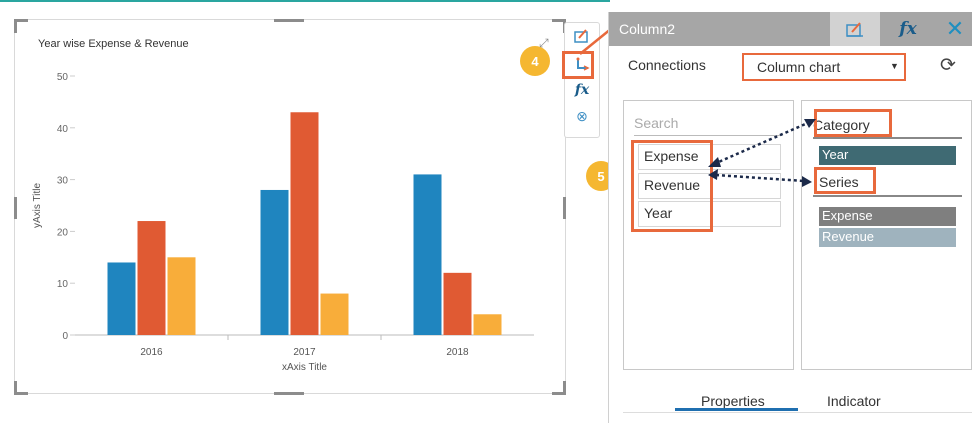  I want to click on connections-label: Connections, so click(667, 65).